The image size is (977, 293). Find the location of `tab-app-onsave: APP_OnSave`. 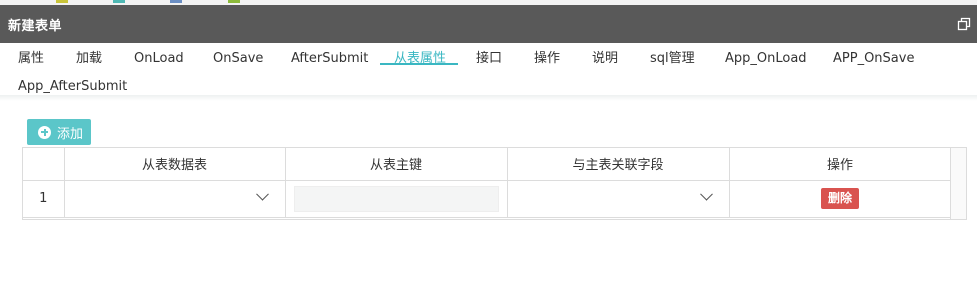

tab-app-onsave: APP_OnSave is located at coordinates (873, 59).